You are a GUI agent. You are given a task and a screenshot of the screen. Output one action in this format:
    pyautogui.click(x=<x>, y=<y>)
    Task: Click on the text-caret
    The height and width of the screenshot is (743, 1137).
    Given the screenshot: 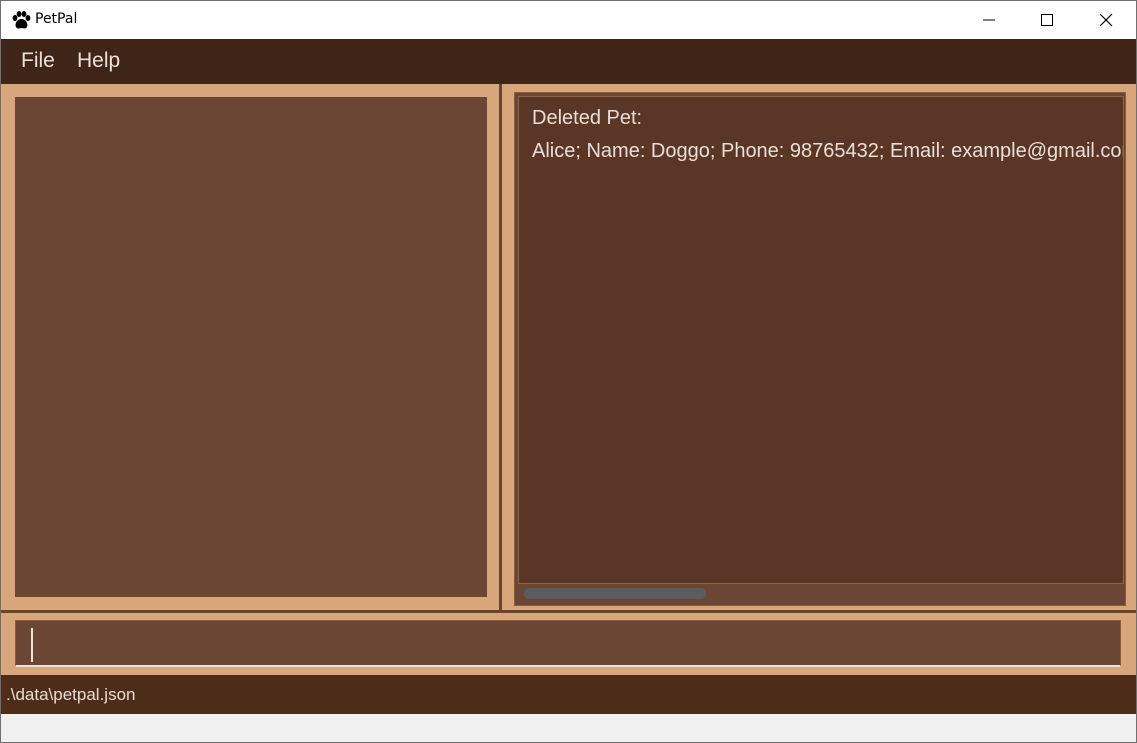 What is the action you would take?
    pyautogui.click(x=32, y=645)
    